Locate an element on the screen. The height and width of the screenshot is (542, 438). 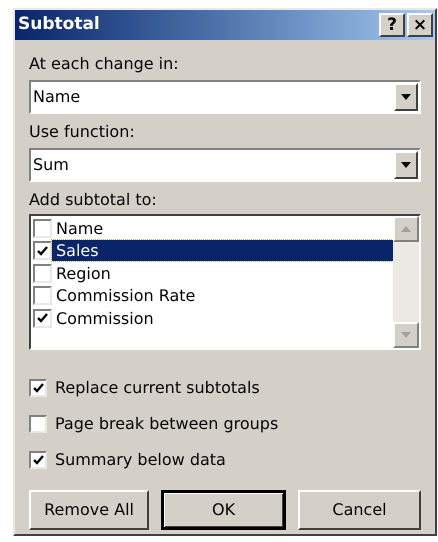
dropdown-value: Name is located at coordinates (57, 97).